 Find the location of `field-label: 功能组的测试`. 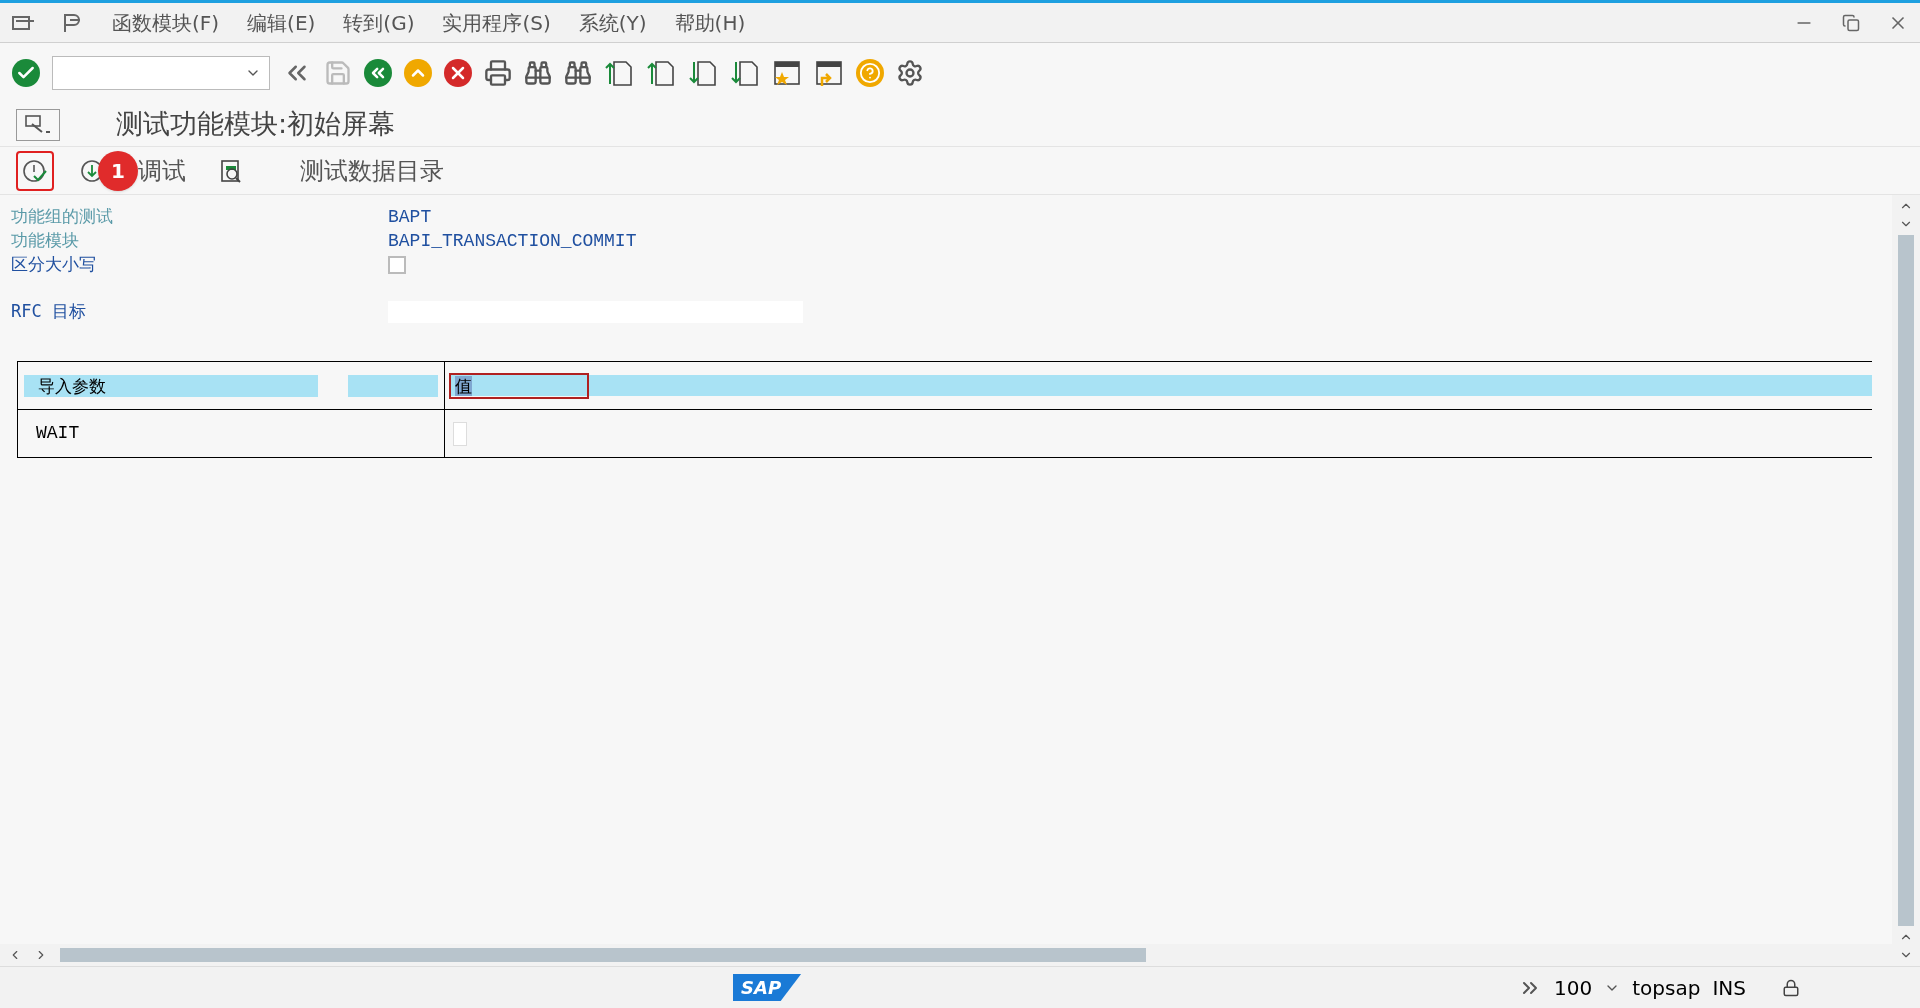

field-label: 功能组的测试 is located at coordinates (62, 217).